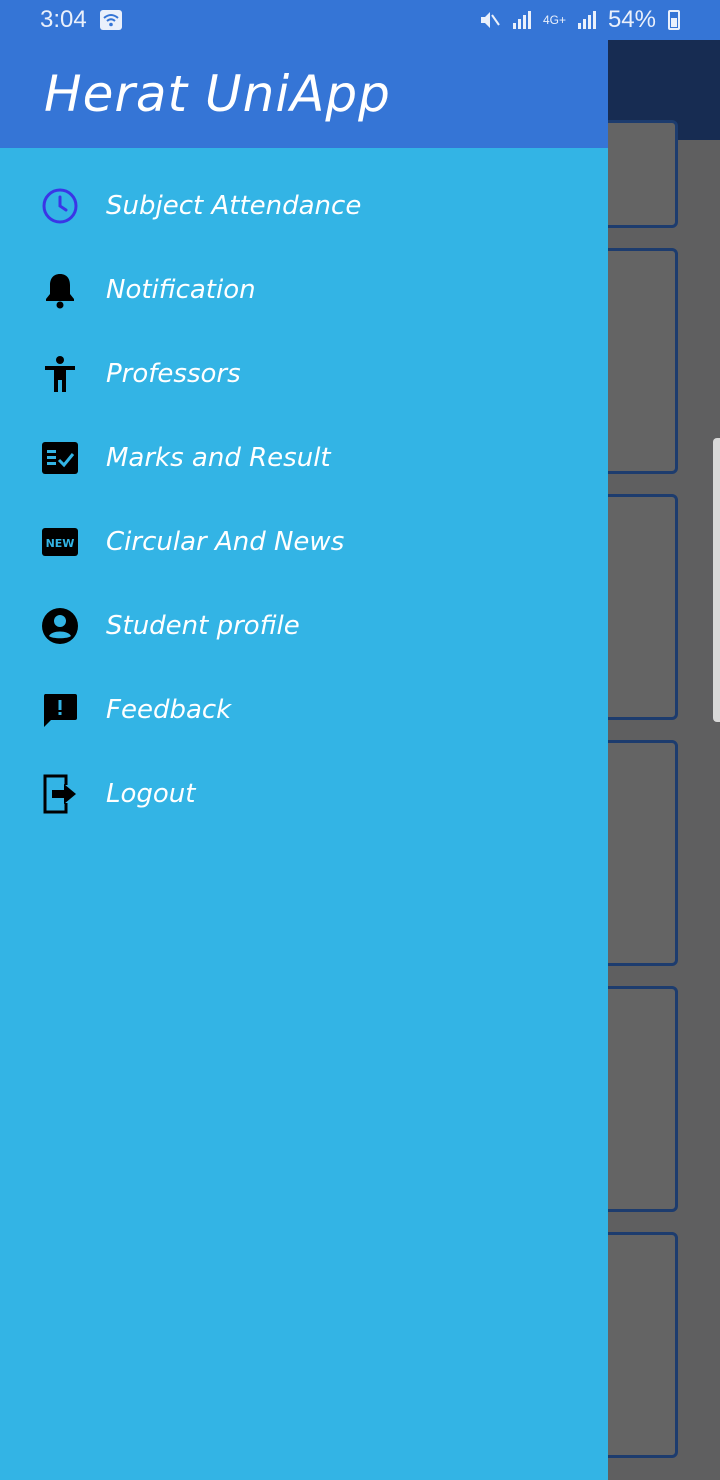 The height and width of the screenshot is (1480, 720). I want to click on menu-item-label: Subject Attendance, so click(234, 206).